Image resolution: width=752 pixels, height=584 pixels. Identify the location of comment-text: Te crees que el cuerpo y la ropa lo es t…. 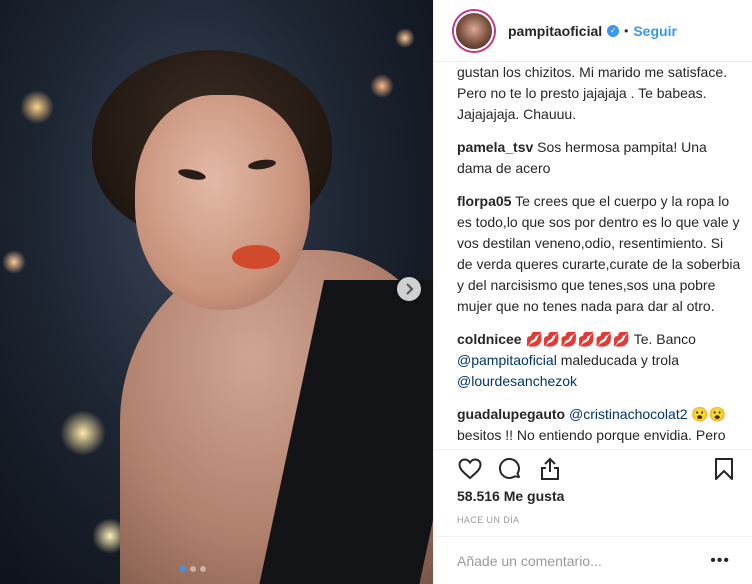
(599, 253).